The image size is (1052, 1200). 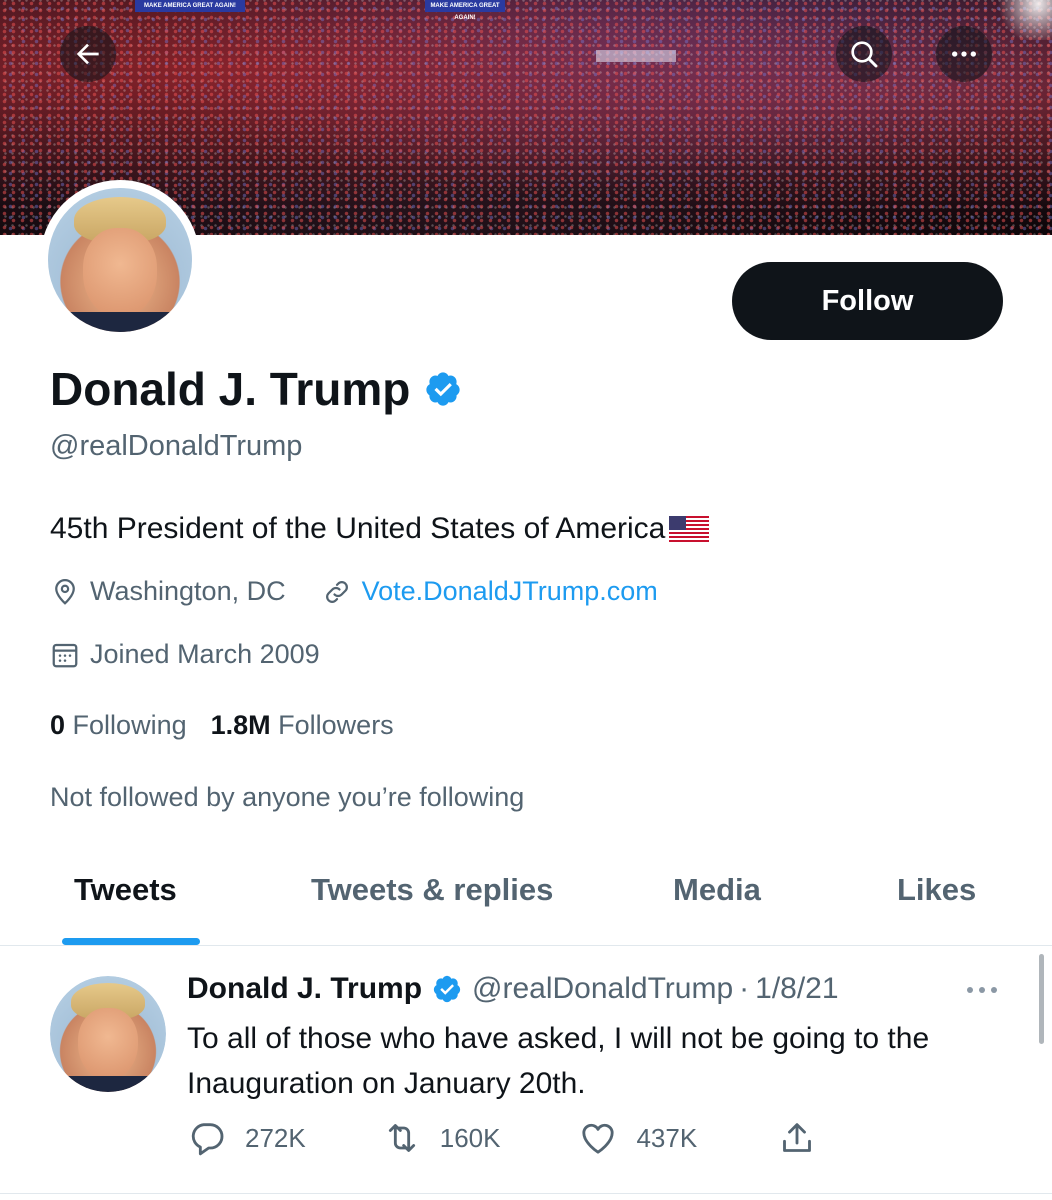 I want to click on reply-count: 272K, so click(x=275, y=1137).